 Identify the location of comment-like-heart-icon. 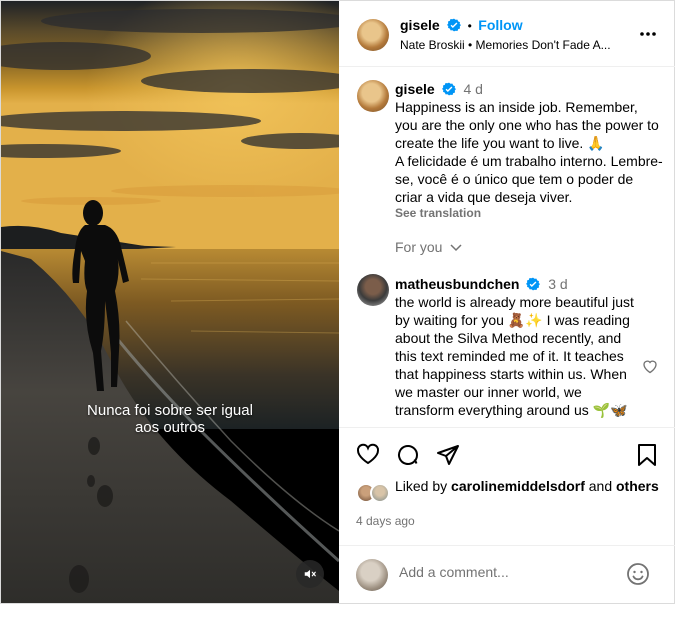
(650, 366).